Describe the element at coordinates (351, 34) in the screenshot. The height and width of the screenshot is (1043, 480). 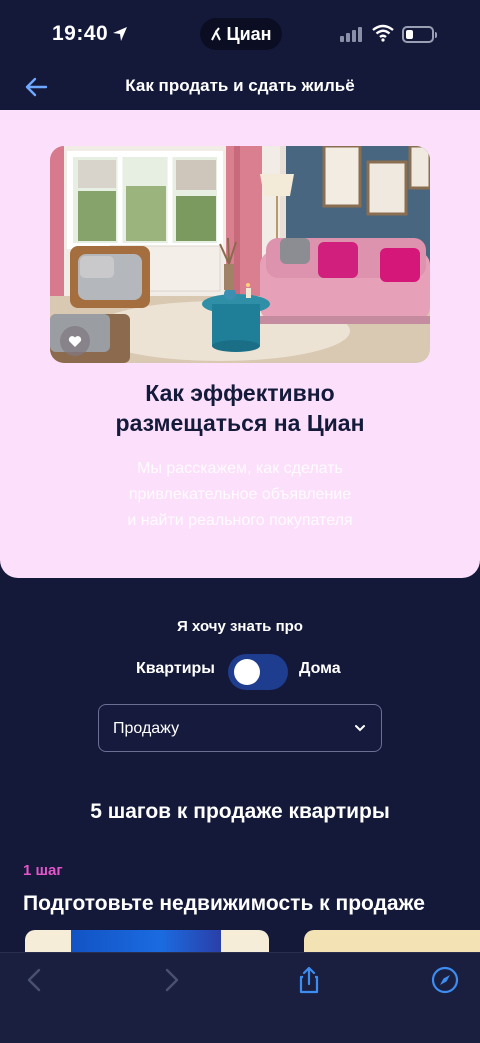
I see `cellular-signal-icon` at that location.